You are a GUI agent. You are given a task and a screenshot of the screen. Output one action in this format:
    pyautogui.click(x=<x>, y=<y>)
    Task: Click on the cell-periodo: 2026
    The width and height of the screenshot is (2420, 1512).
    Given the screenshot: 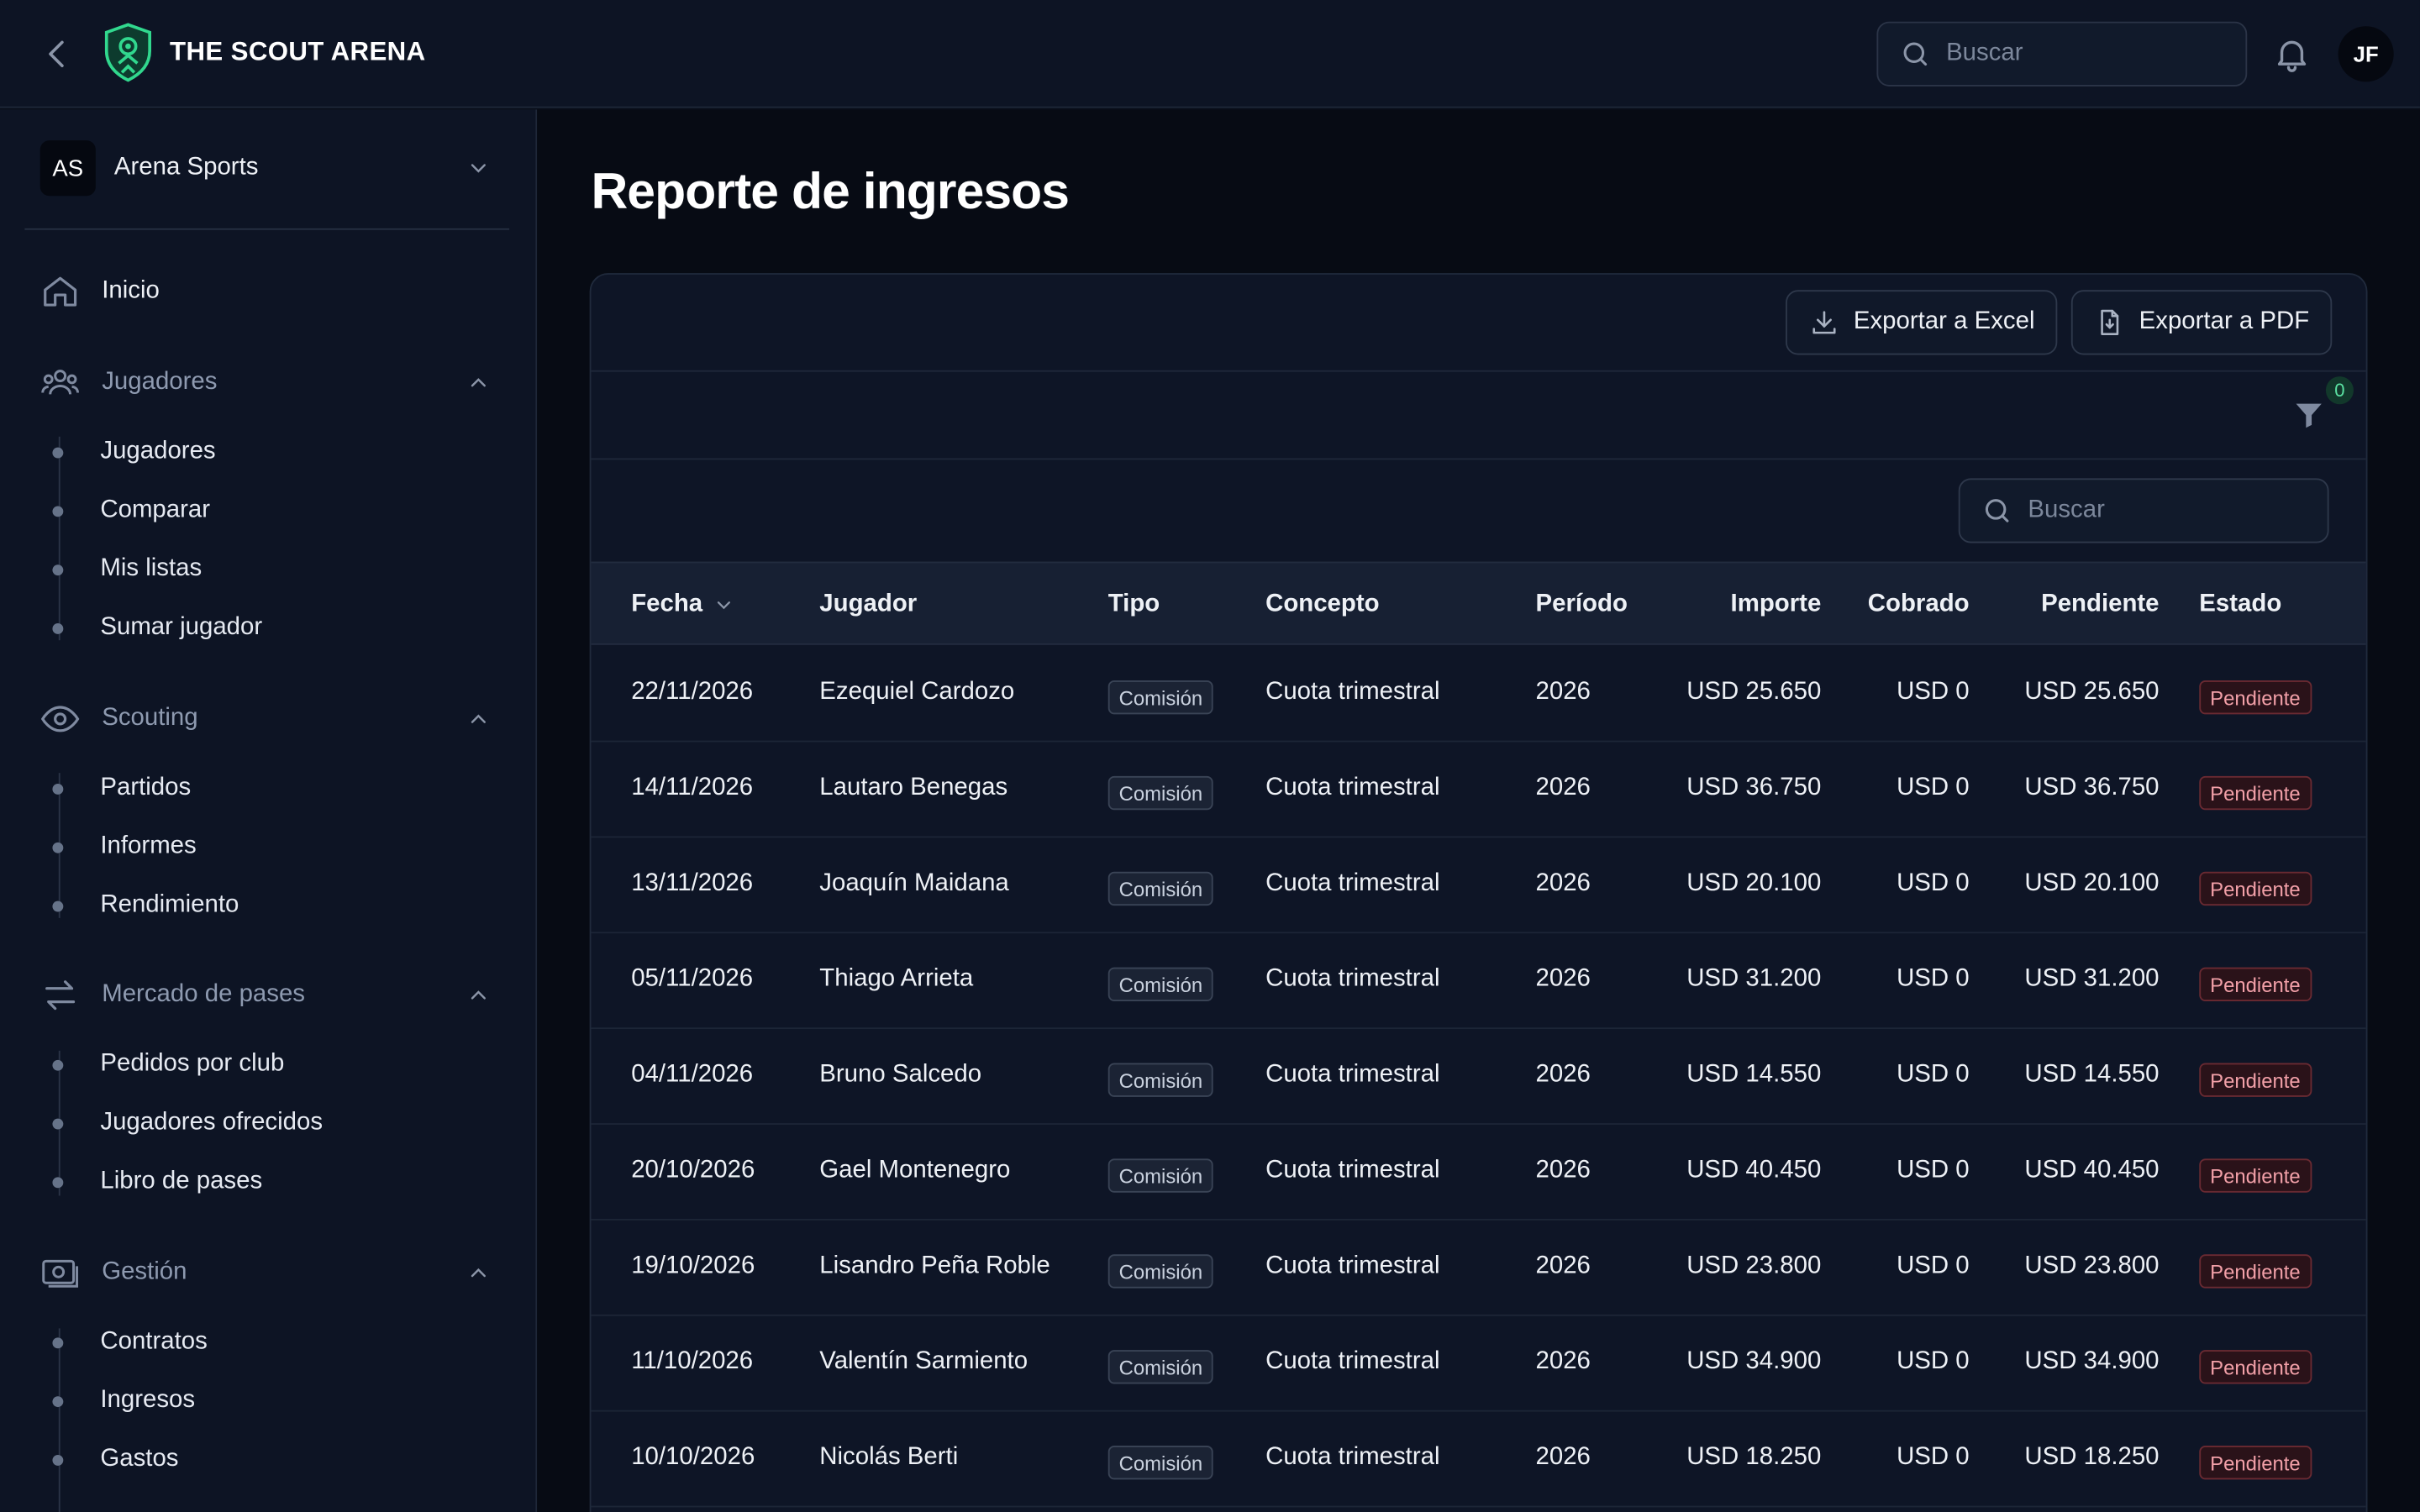 What is the action you would take?
    pyautogui.click(x=1563, y=1074)
    